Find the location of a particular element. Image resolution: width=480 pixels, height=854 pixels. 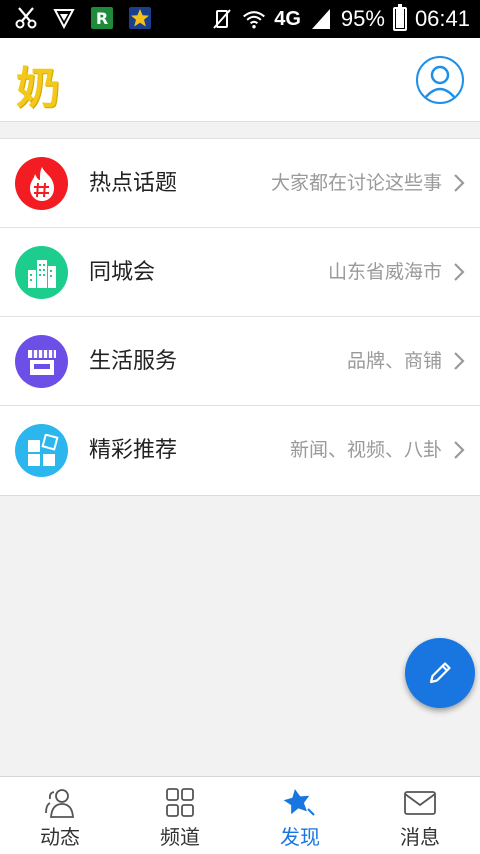

friends-icon is located at coordinates (59, 803).